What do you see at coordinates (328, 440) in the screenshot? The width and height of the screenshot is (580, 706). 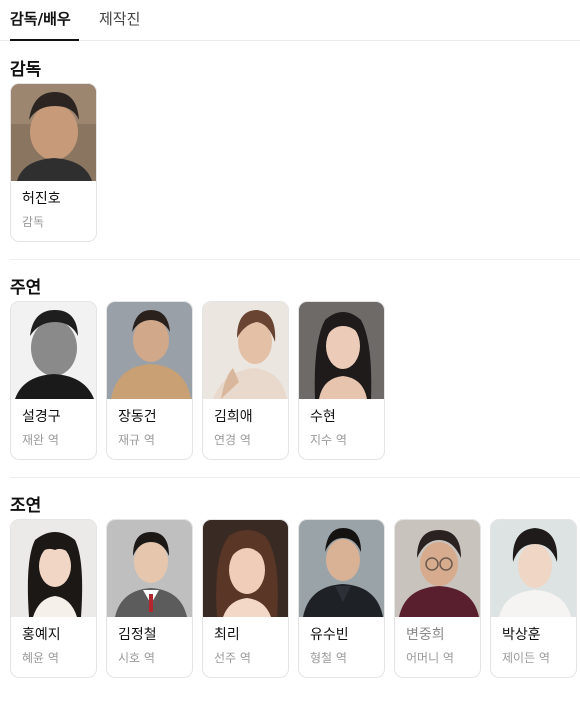 I see `person-role: 지수 역` at bounding box center [328, 440].